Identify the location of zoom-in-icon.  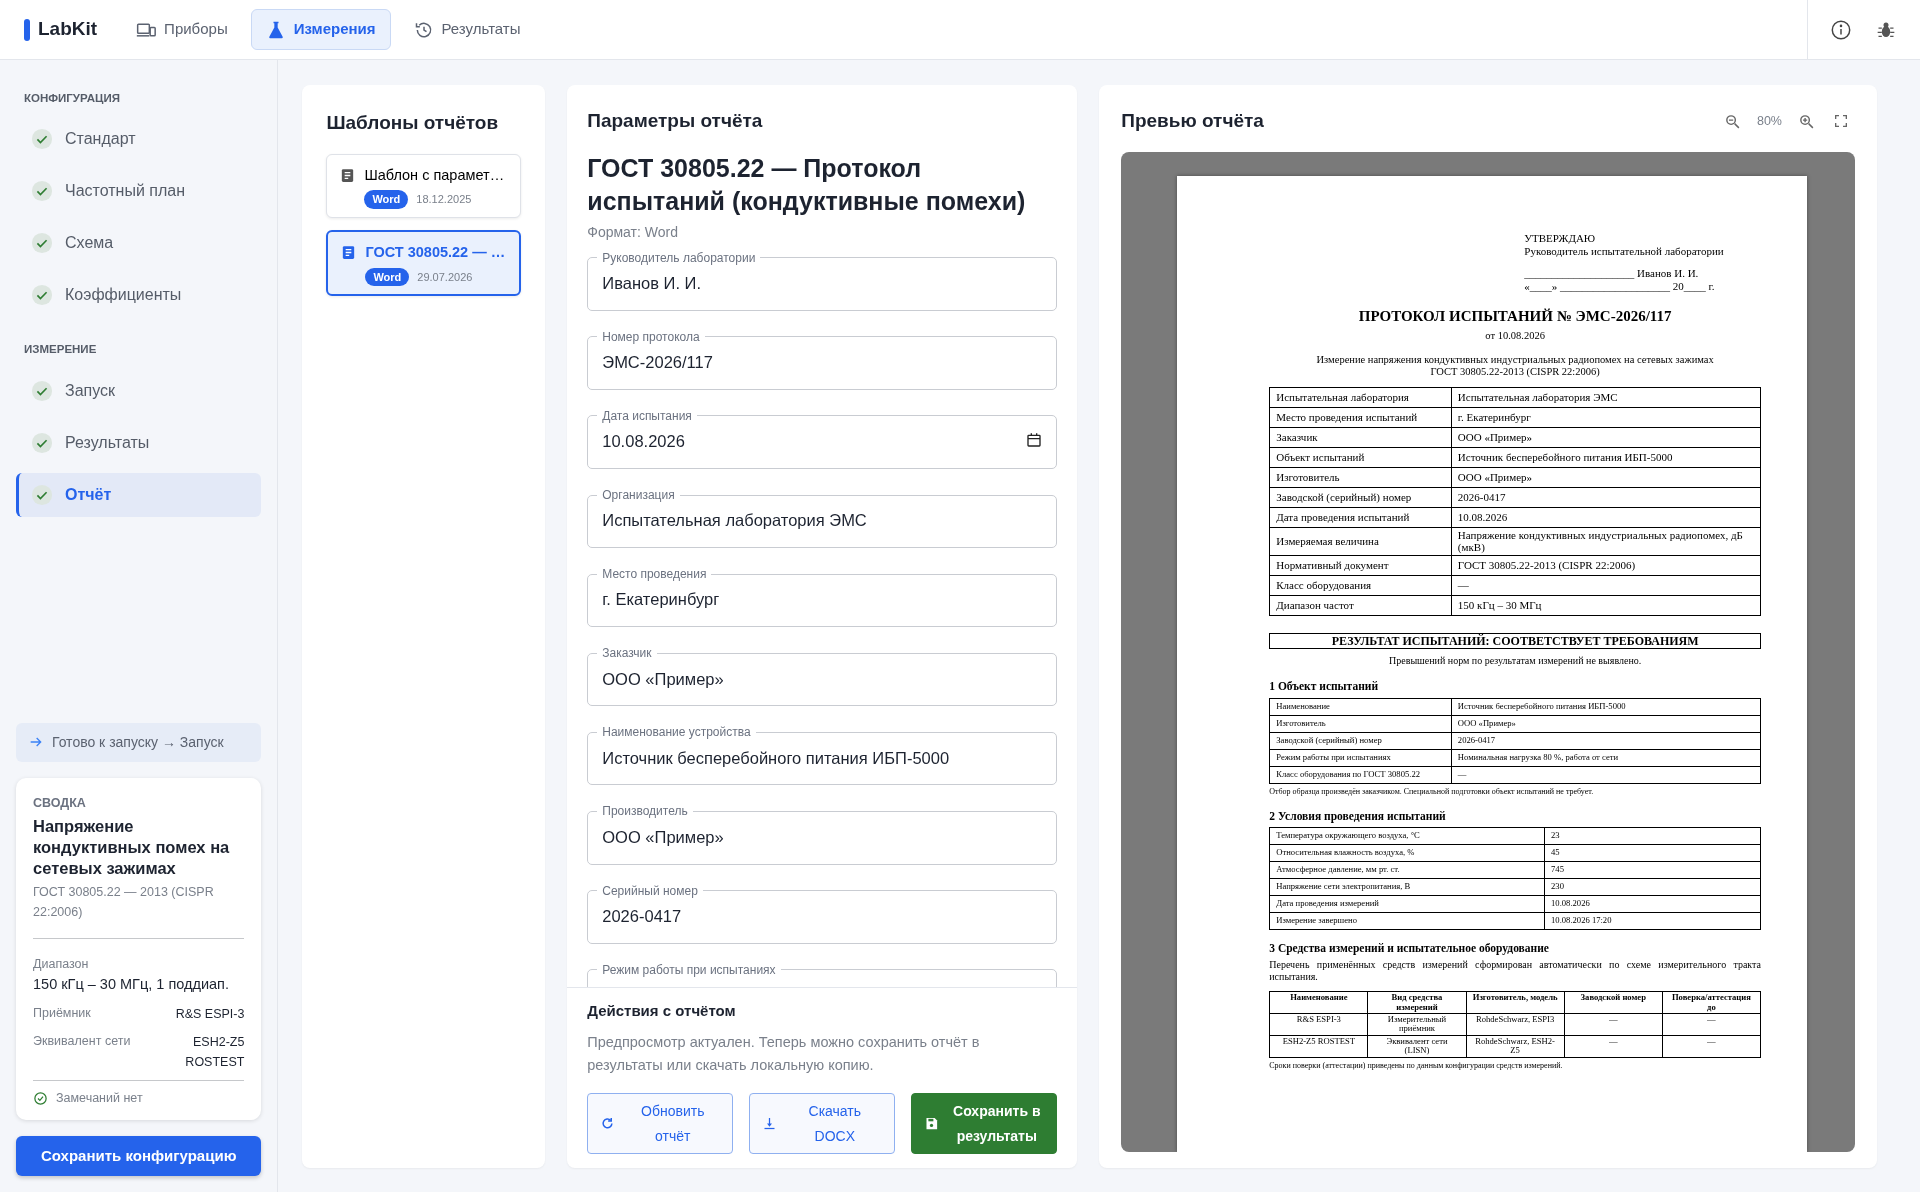
(1806, 121).